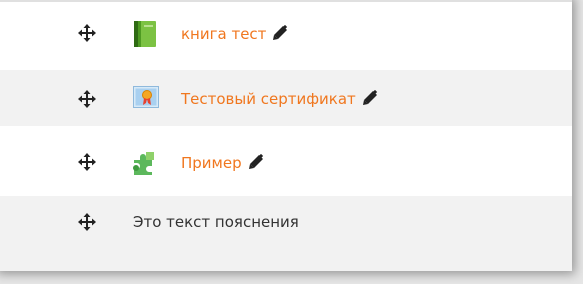  I want to click on activity-link-puzzle: Пример, so click(222, 163).